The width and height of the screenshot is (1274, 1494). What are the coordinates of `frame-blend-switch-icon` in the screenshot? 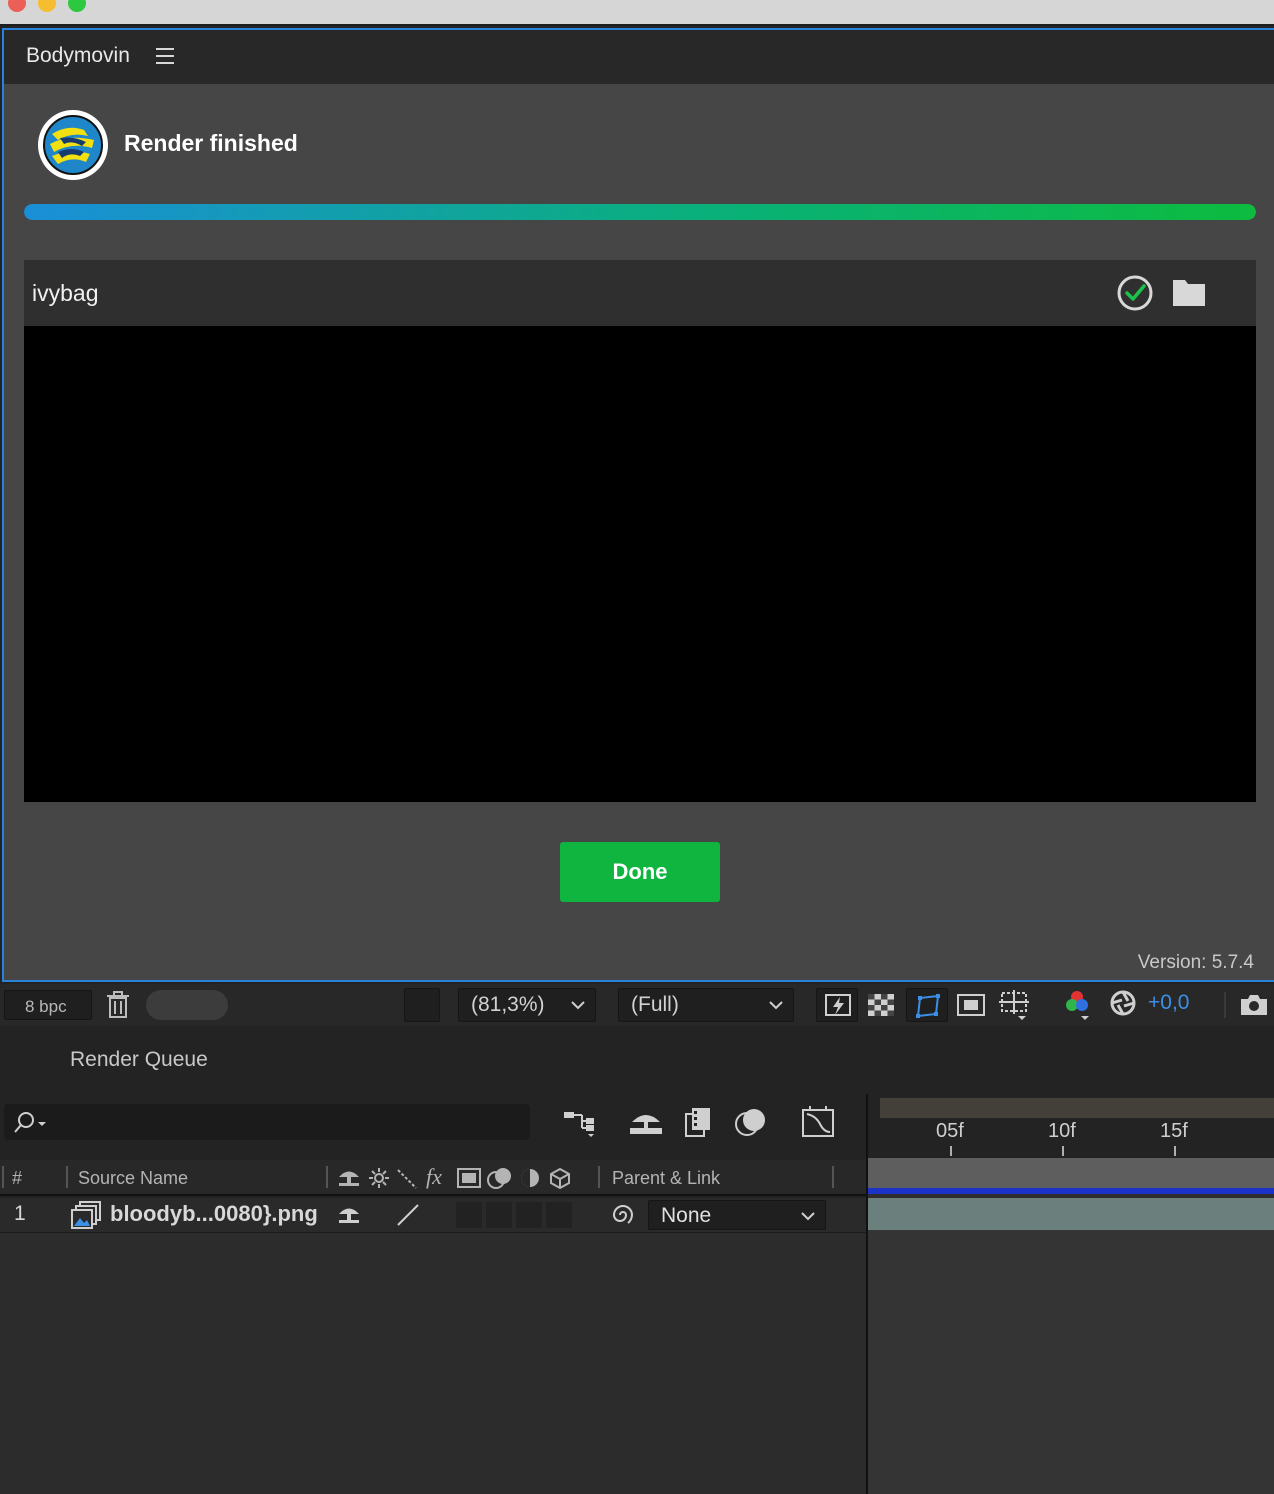 It's located at (469, 1178).